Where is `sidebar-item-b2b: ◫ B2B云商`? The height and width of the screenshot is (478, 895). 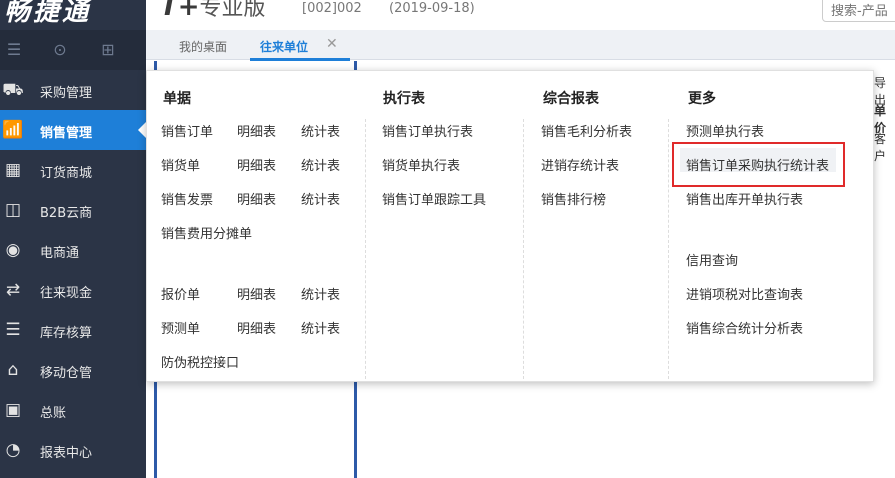 sidebar-item-b2b: ◫ B2B云商 is located at coordinates (73, 210).